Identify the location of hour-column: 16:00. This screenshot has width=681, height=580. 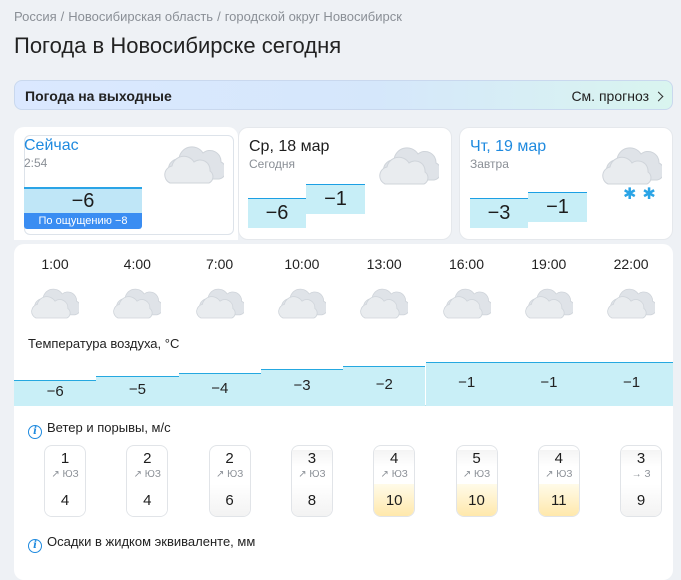
(467, 288).